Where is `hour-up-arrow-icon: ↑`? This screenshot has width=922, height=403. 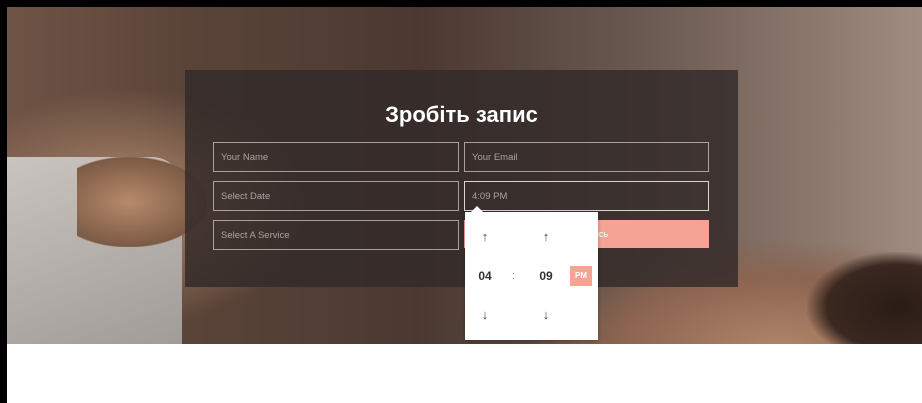 hour-up-arrow-icon: ↑ is located at coordinates (485, 237).